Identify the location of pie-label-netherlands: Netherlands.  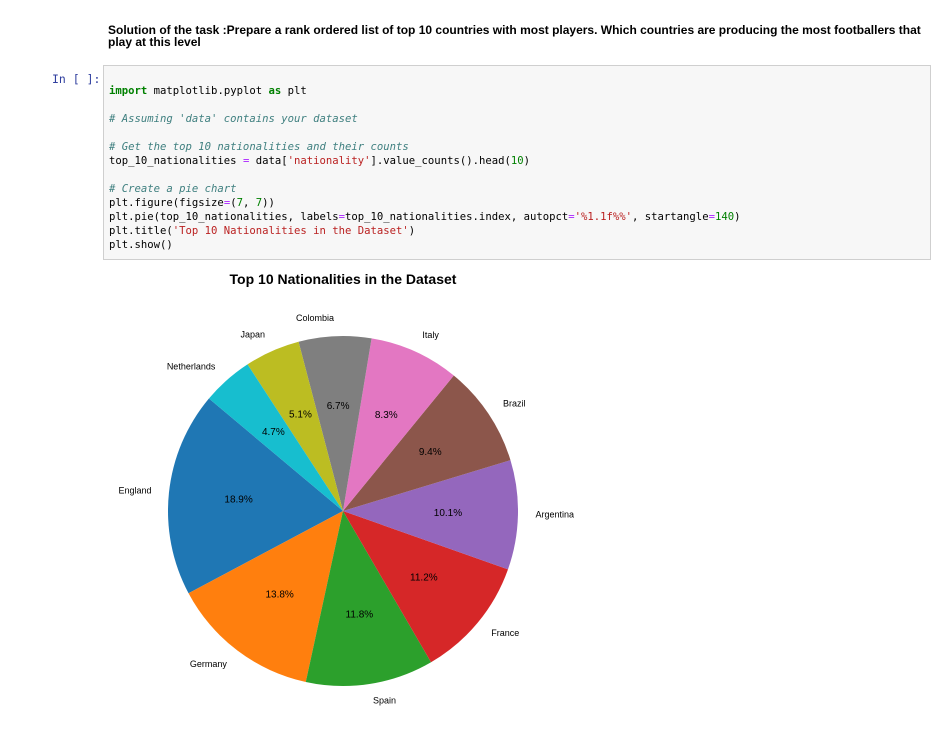
(191, 366).